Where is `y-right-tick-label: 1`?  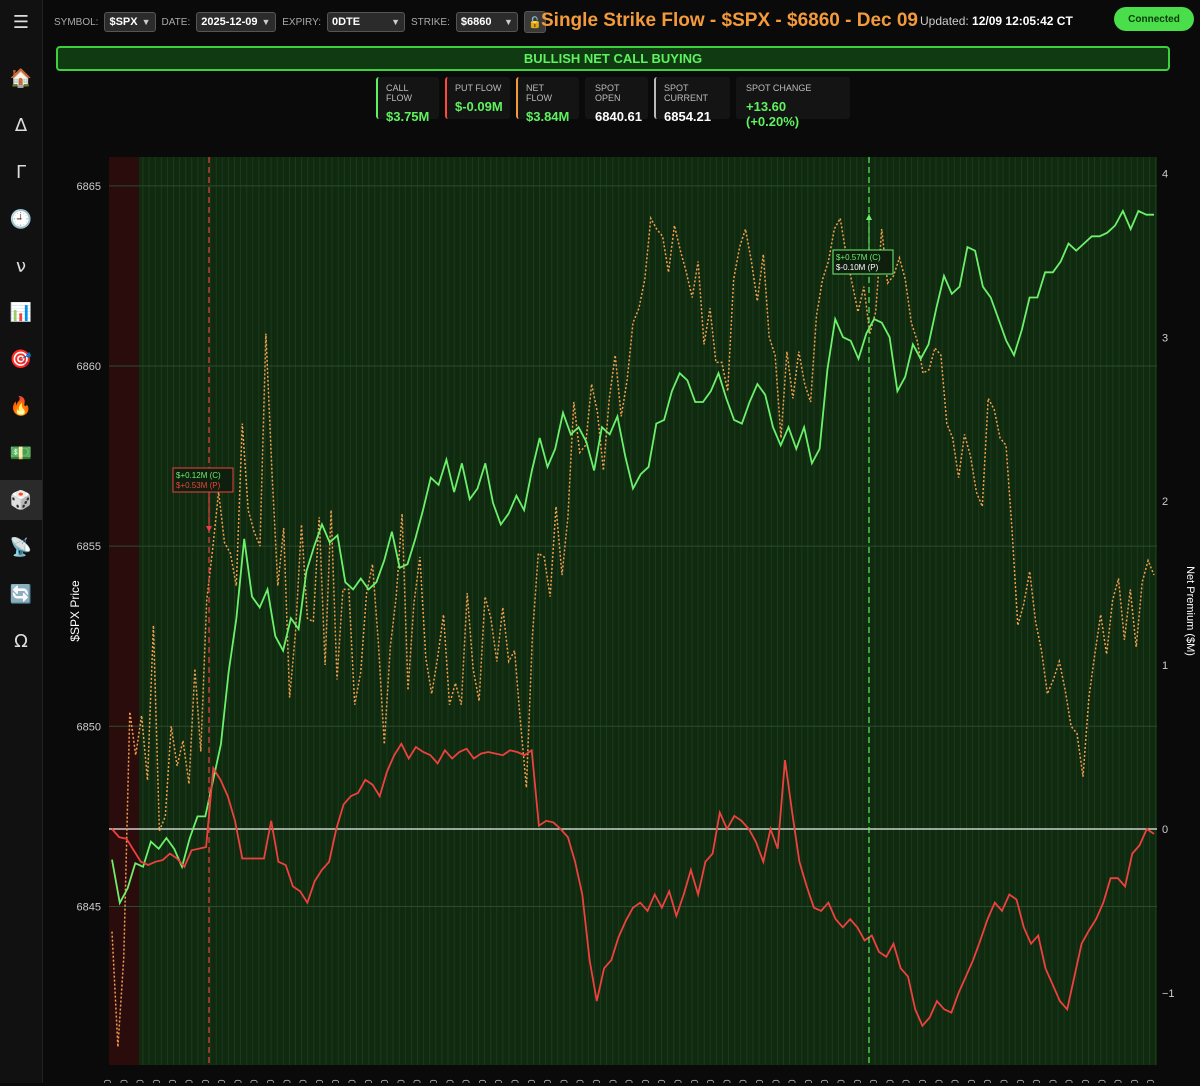
y-right-tick-label: 1 is located at coordinates (1165, 666).